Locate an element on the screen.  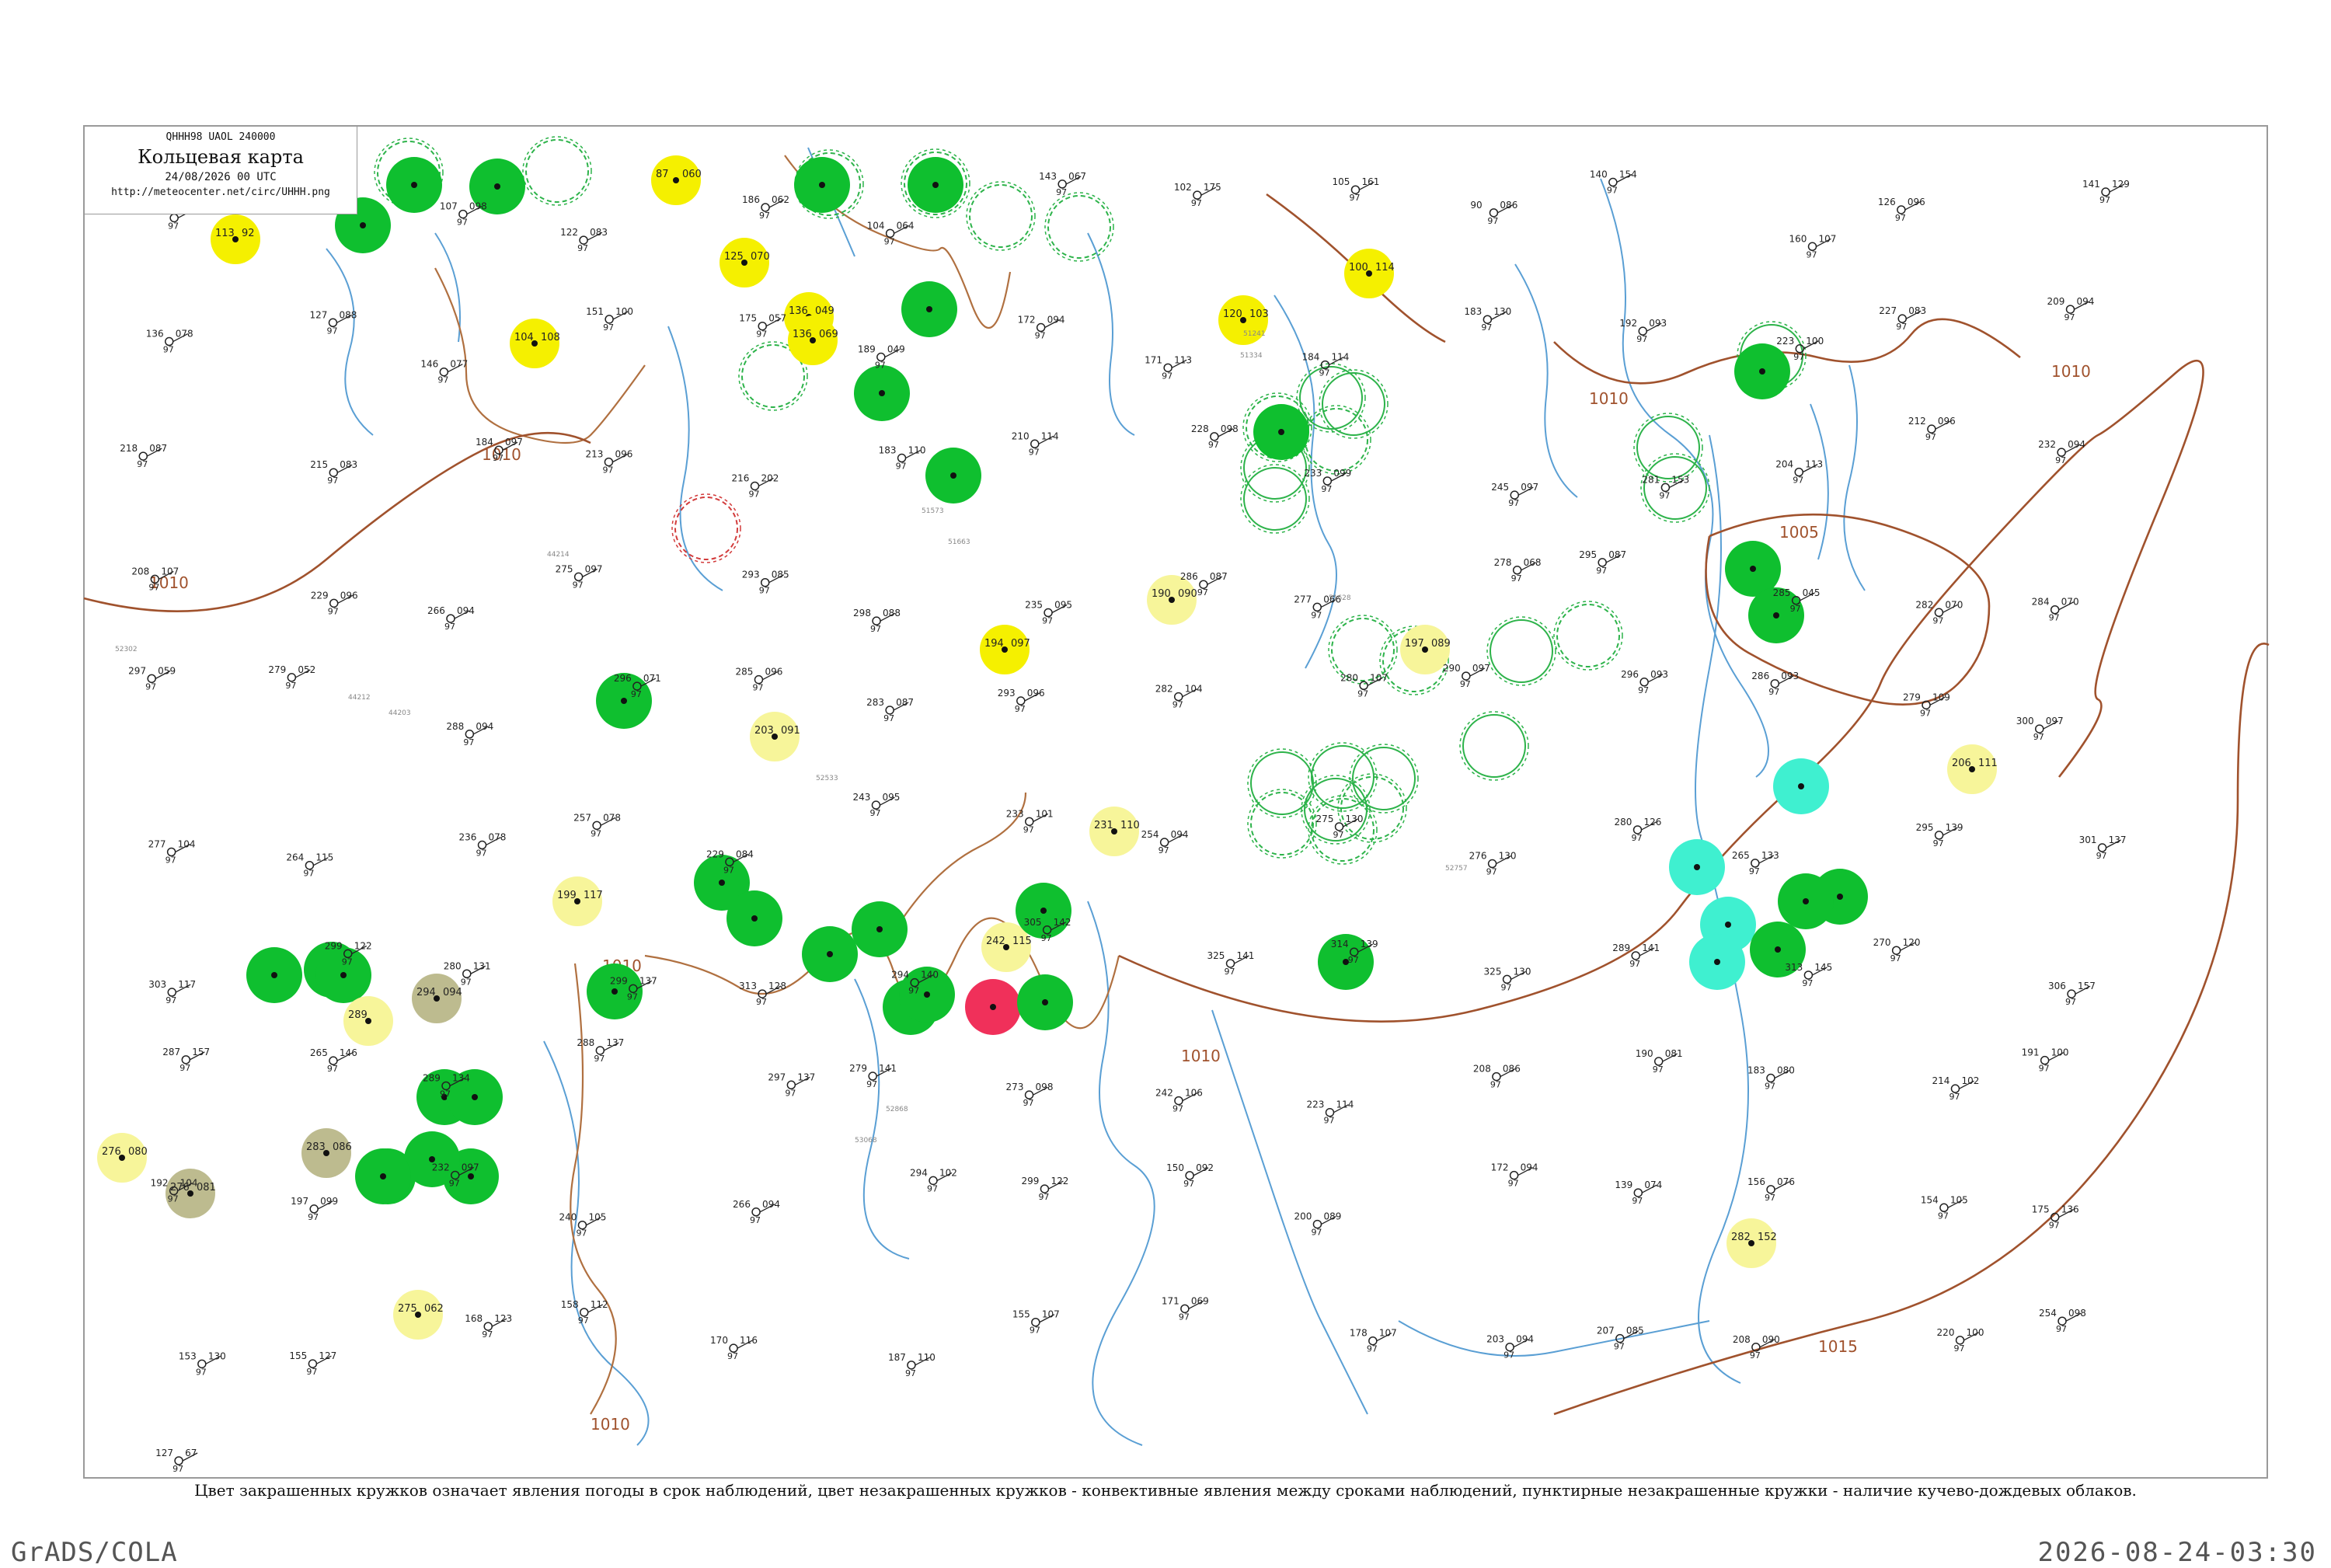
station-temperature: 126 is located at coordinates (1887, 202).